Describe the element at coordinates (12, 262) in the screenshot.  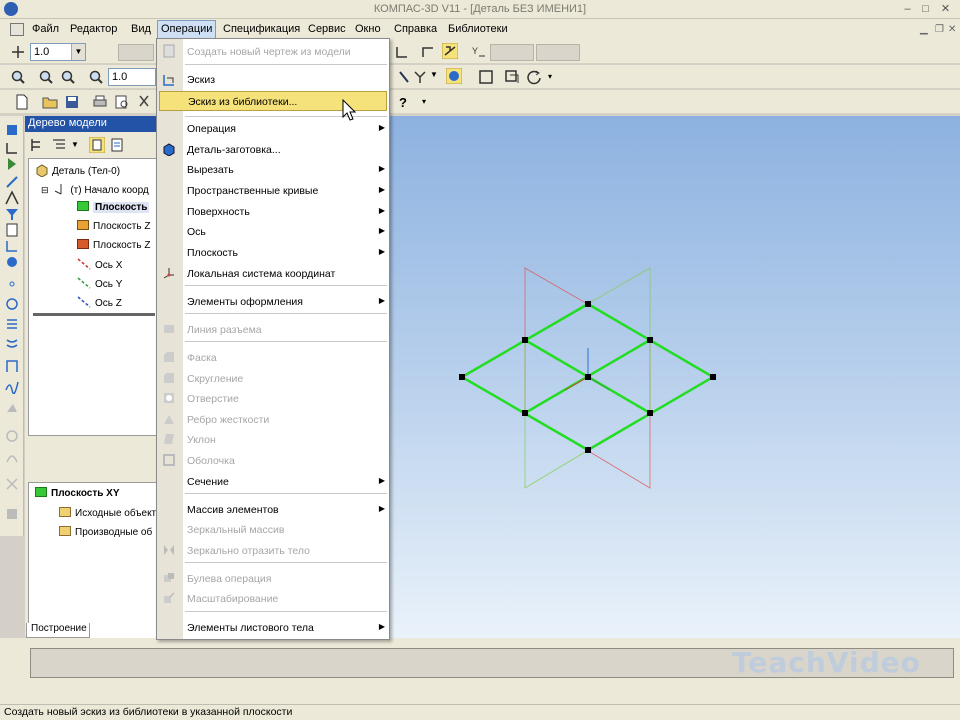
I see `reports-panel-icon` at that location.